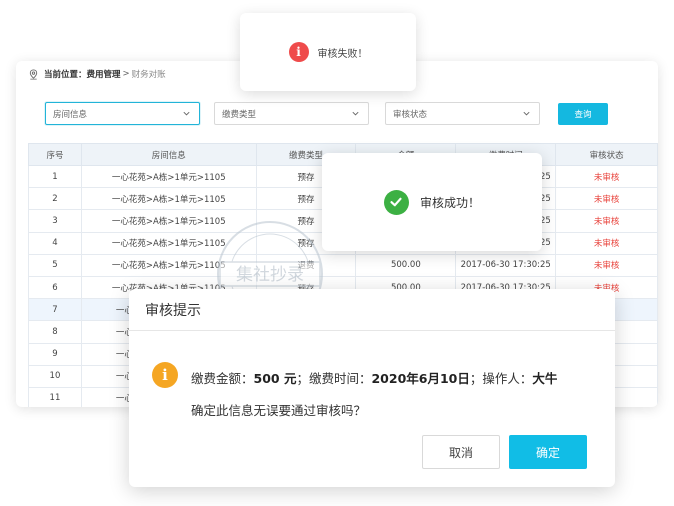  What do you see at coordinates (55, 176) in the screenshot?
I see `cell-index: 1` at bounding box center [55, 176].